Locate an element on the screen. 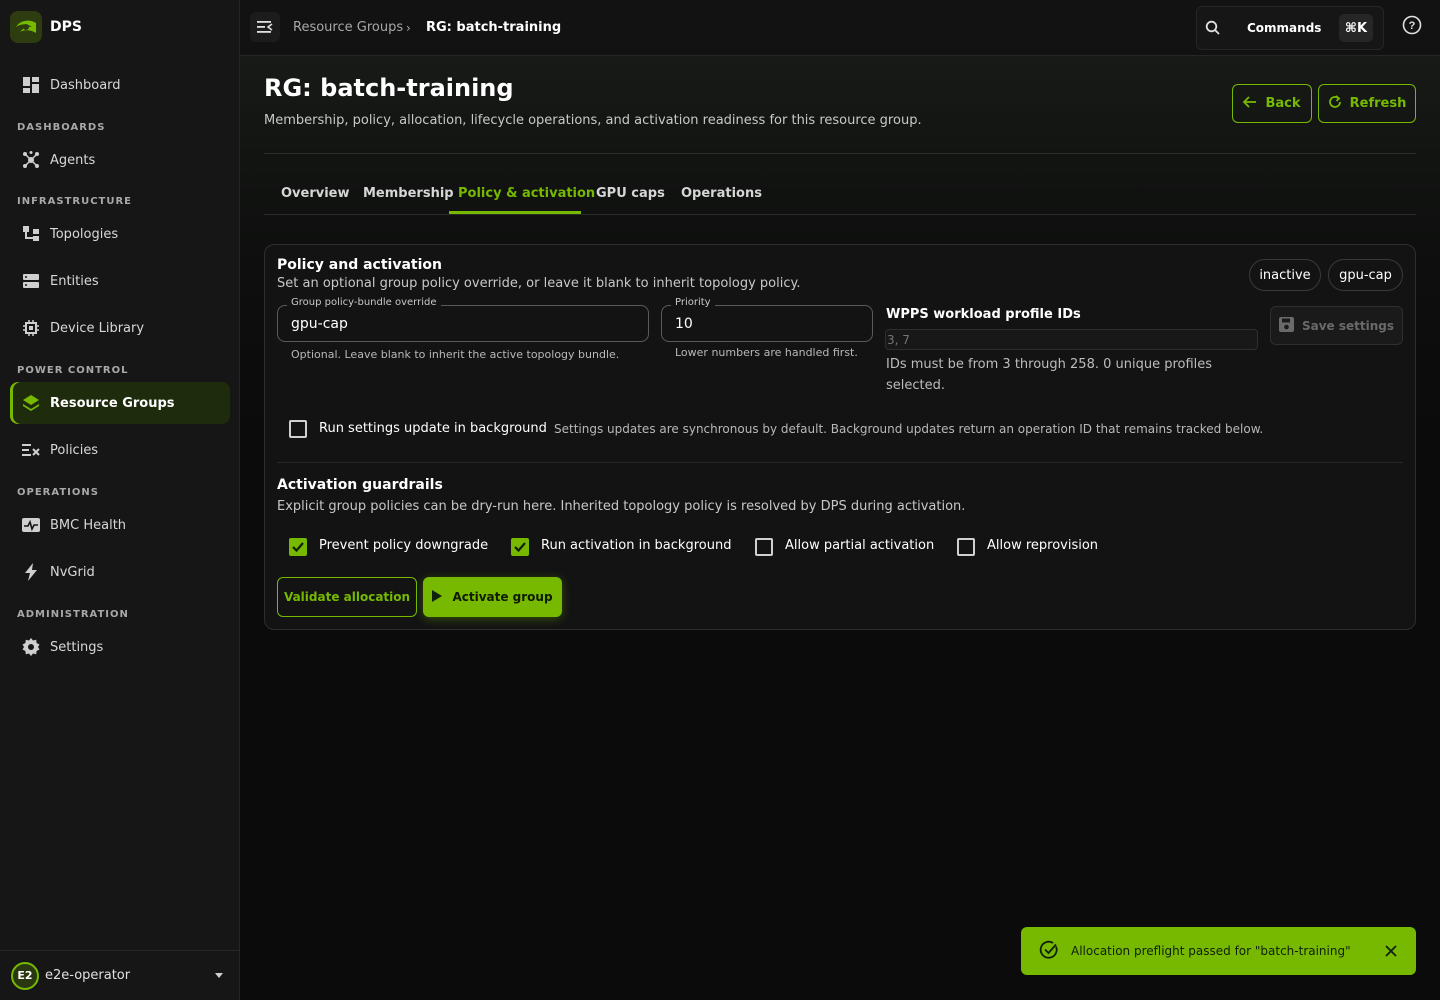  nav-section-power-control: POWER CONTROL is located at coordinates (73, 370).